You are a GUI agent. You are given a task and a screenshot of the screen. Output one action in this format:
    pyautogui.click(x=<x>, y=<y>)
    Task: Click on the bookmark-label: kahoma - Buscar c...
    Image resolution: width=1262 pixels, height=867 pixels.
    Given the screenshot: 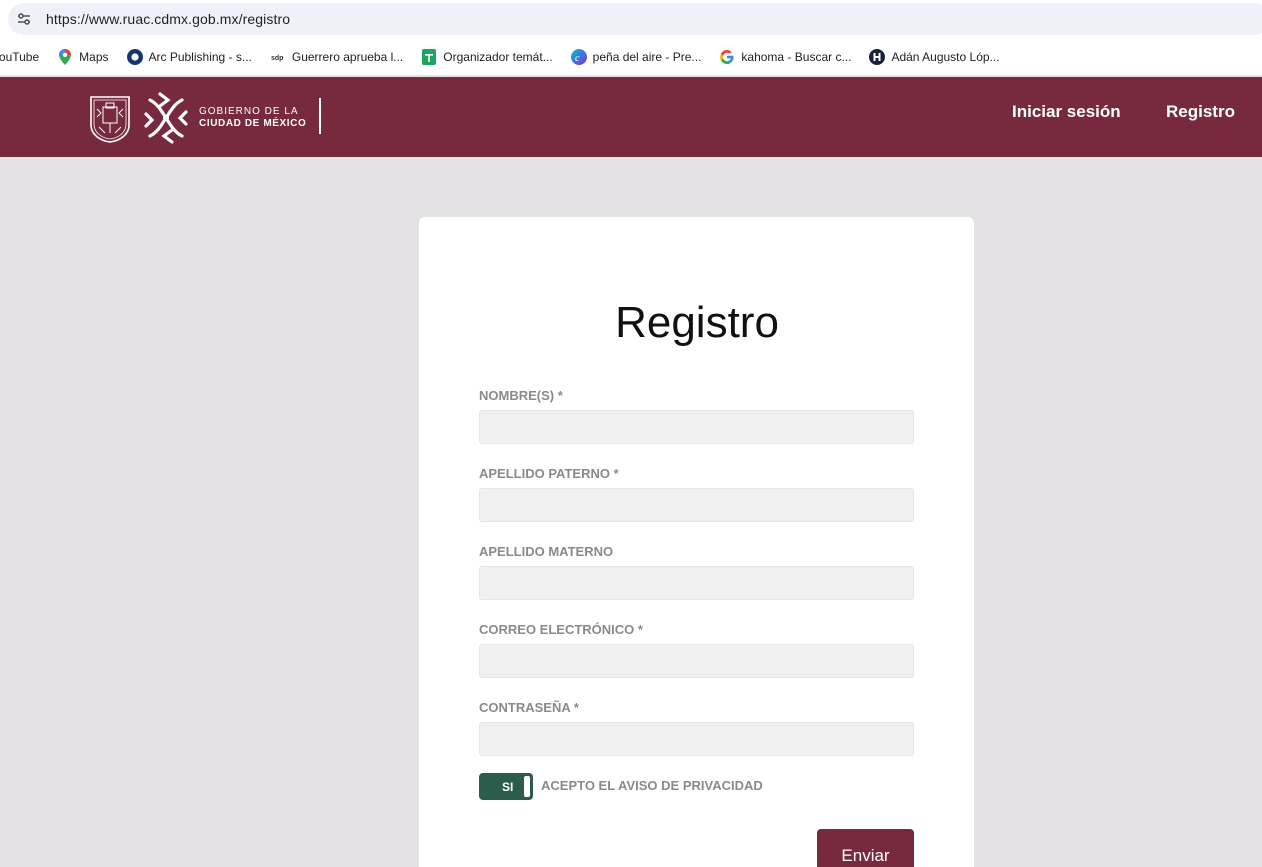 What is the action you would take?
    pyautogui.click(x=796, y=56)
    